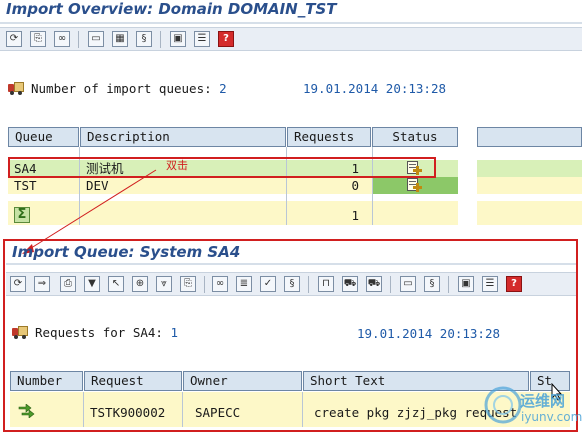  I want to click on watermark-logo-icon, so click(503, 405).